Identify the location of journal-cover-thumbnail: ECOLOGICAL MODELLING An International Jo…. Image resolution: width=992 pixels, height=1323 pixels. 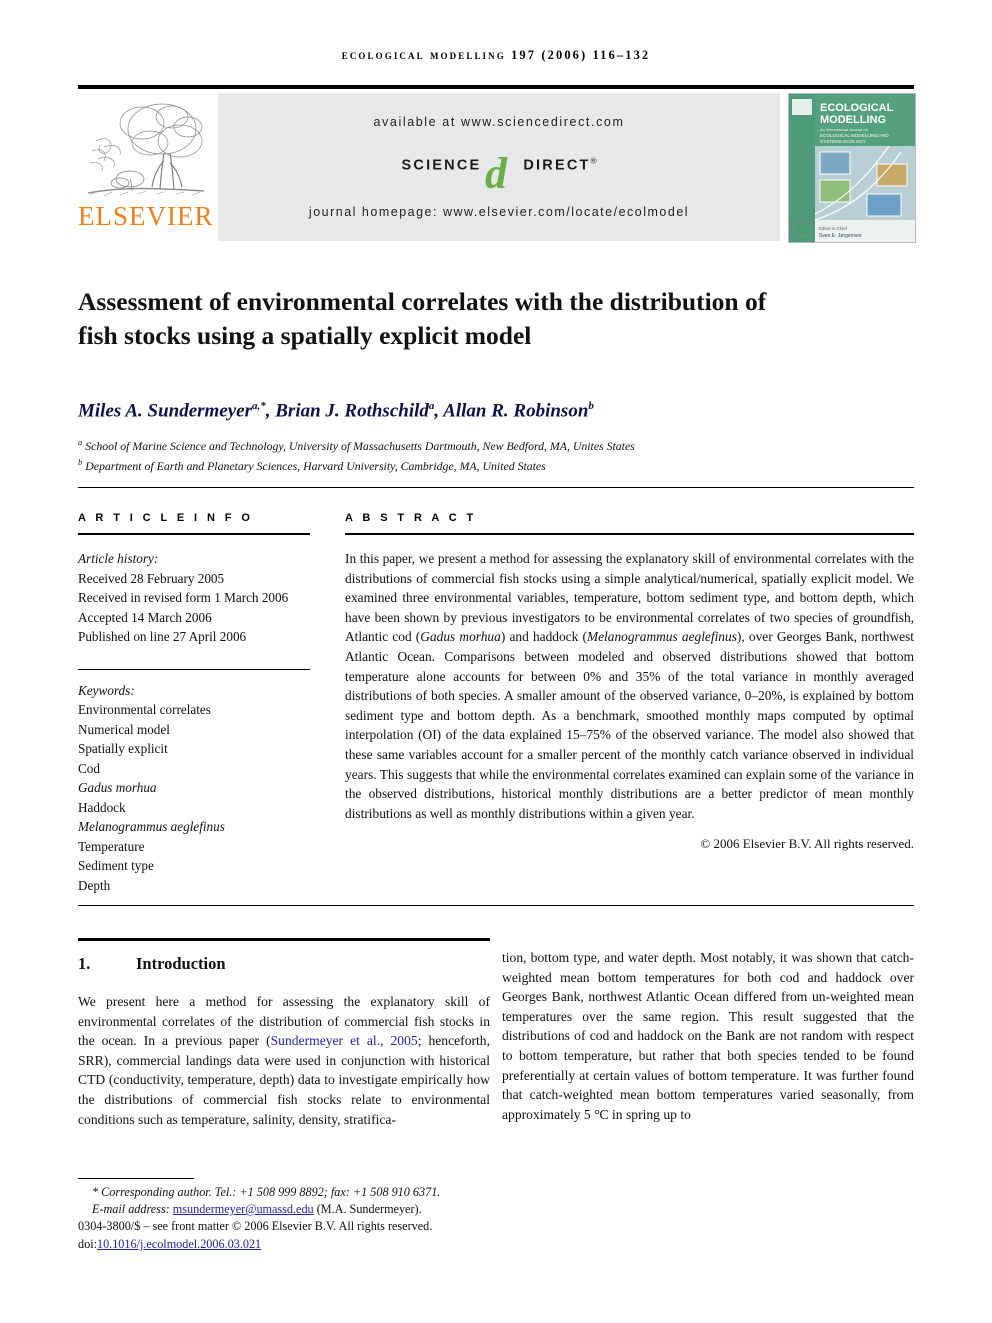
(852, 168).